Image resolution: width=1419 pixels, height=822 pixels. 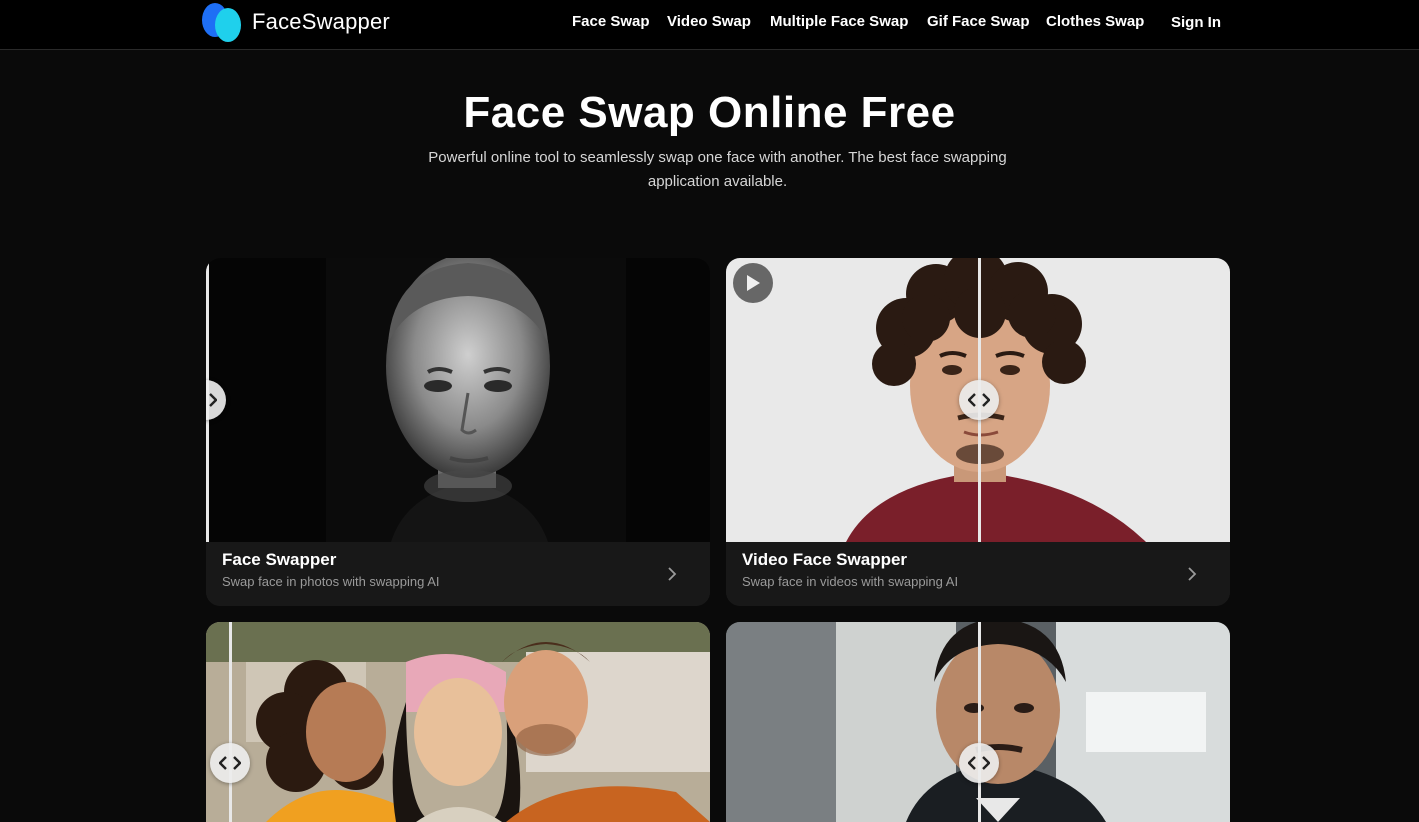 I want to click on group-portrait-illustration, so click(x=458, y=722).